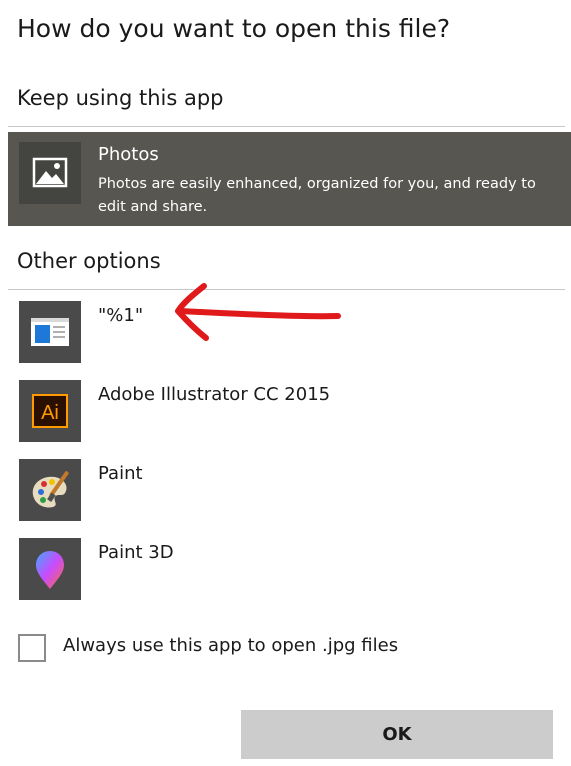 Image resolution: width=571 pixels, height=766 pixels. I want to click on other-options-heading: Other options, so click(89, 261).